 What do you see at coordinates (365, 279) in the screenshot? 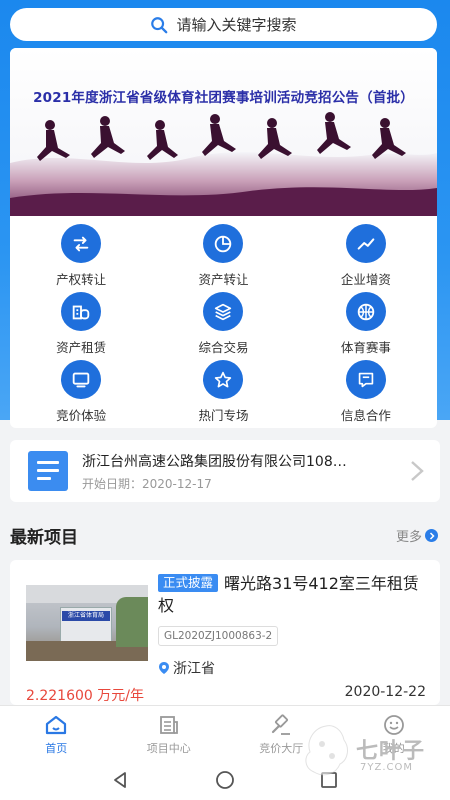
I see `category-label: 企业增资` at bounding box center [365, 279].